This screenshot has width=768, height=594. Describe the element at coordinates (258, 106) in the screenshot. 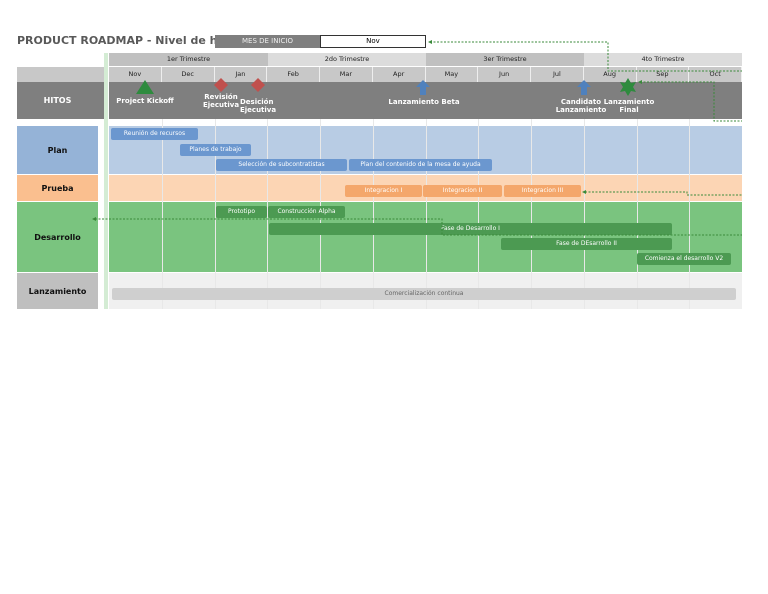

I see `milestone-label: Desición Ejecutiva` at that location.